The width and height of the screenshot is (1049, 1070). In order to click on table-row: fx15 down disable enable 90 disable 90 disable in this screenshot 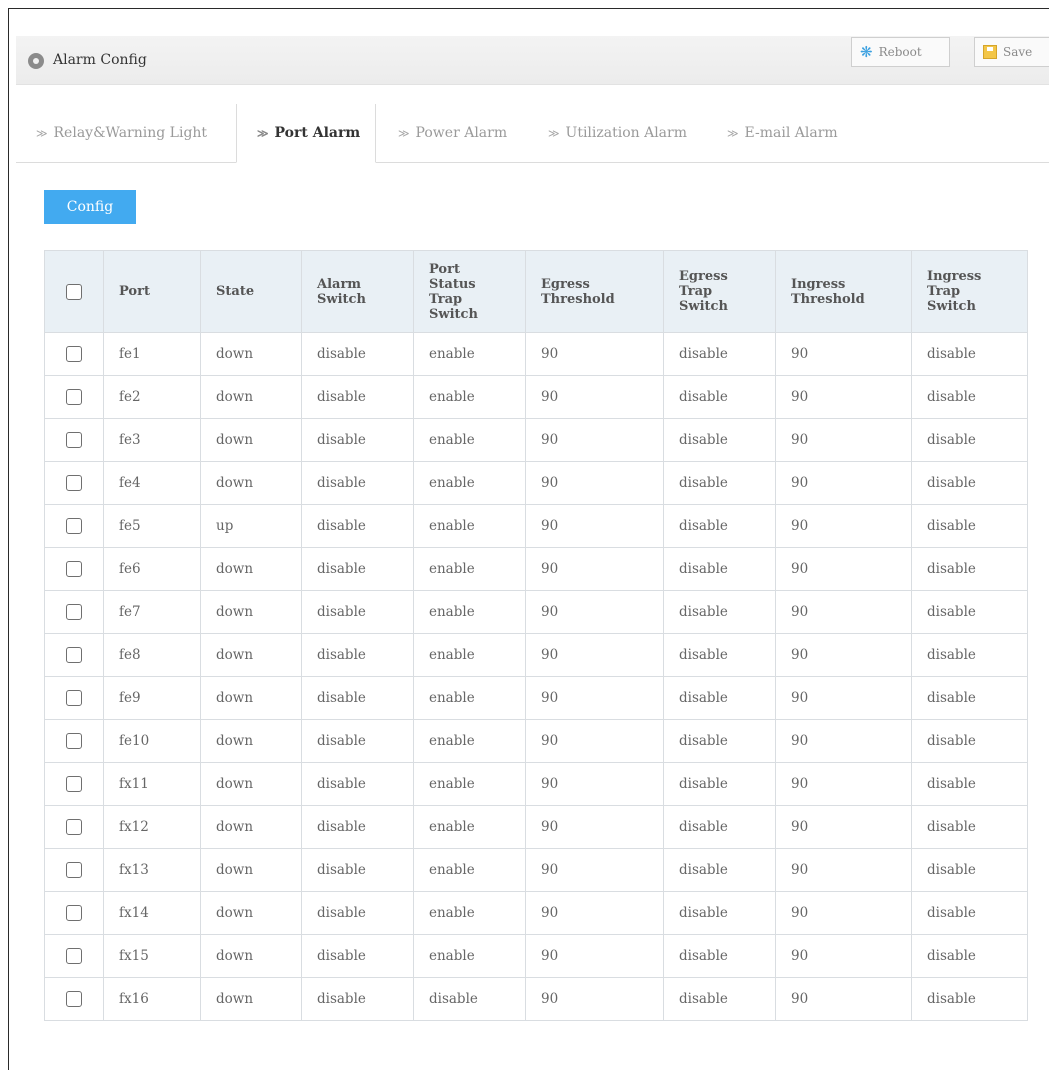, I will do `click(536, 956)`.